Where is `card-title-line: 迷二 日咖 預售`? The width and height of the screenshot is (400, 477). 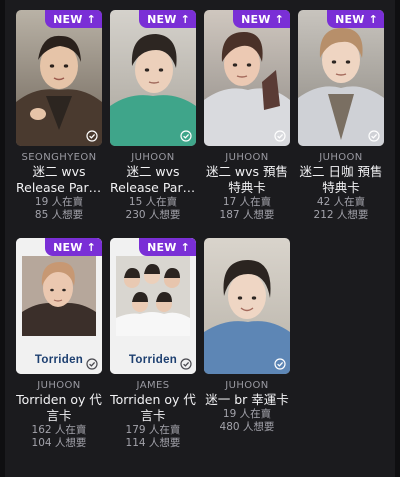
card-title-line: 迷二 日咖 預售 is located at coordinates (341, 171).